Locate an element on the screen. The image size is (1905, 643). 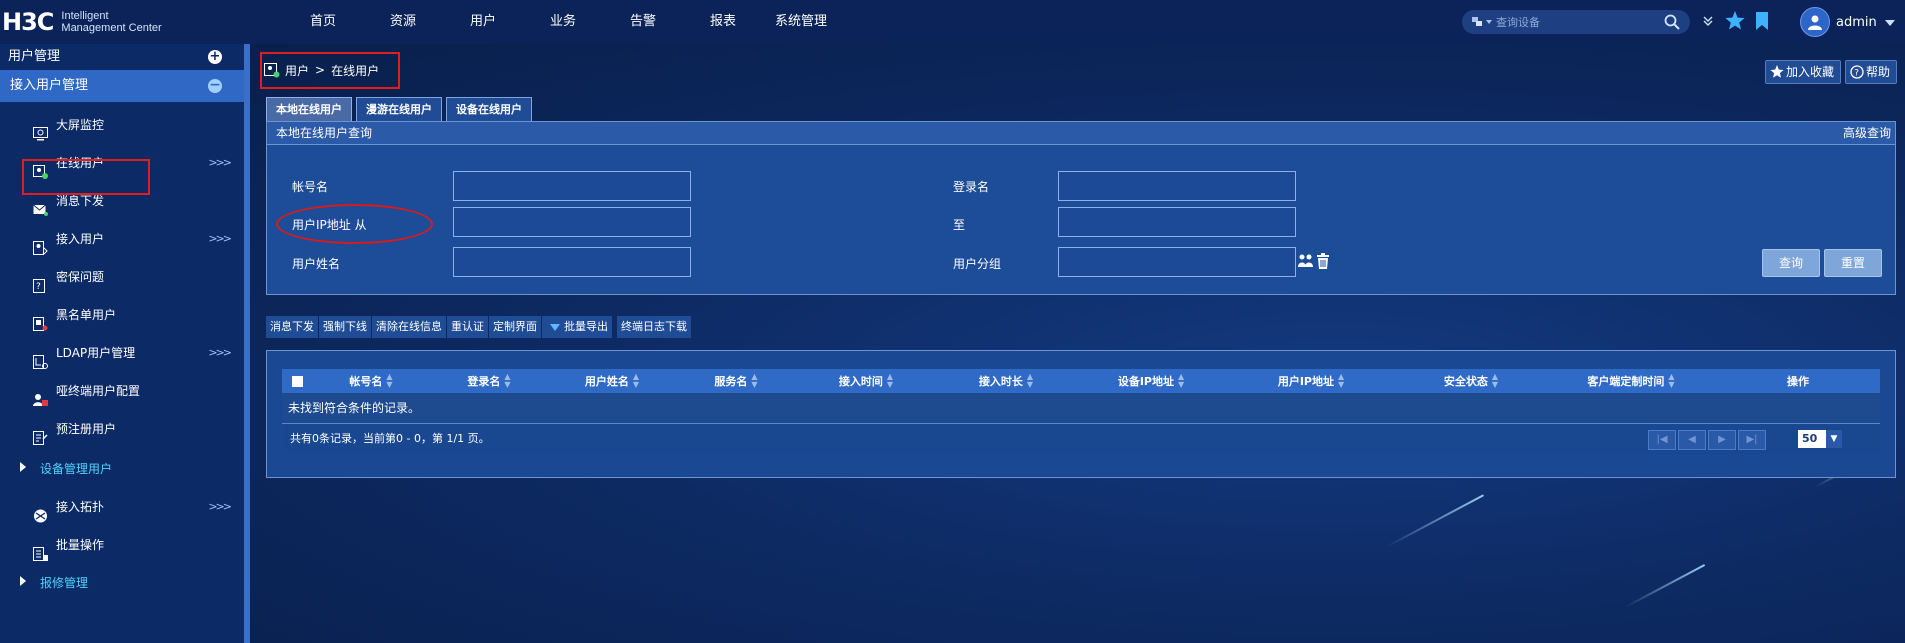
highlight-ellipse-ip is located at coordinates (354, 224).